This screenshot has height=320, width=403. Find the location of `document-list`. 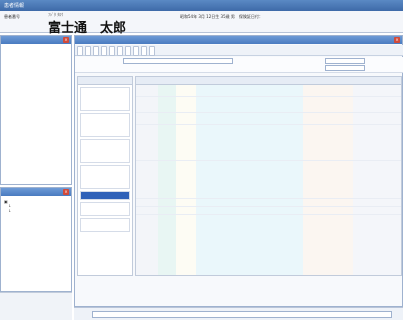

document-list is located at coordinates (105, 176).